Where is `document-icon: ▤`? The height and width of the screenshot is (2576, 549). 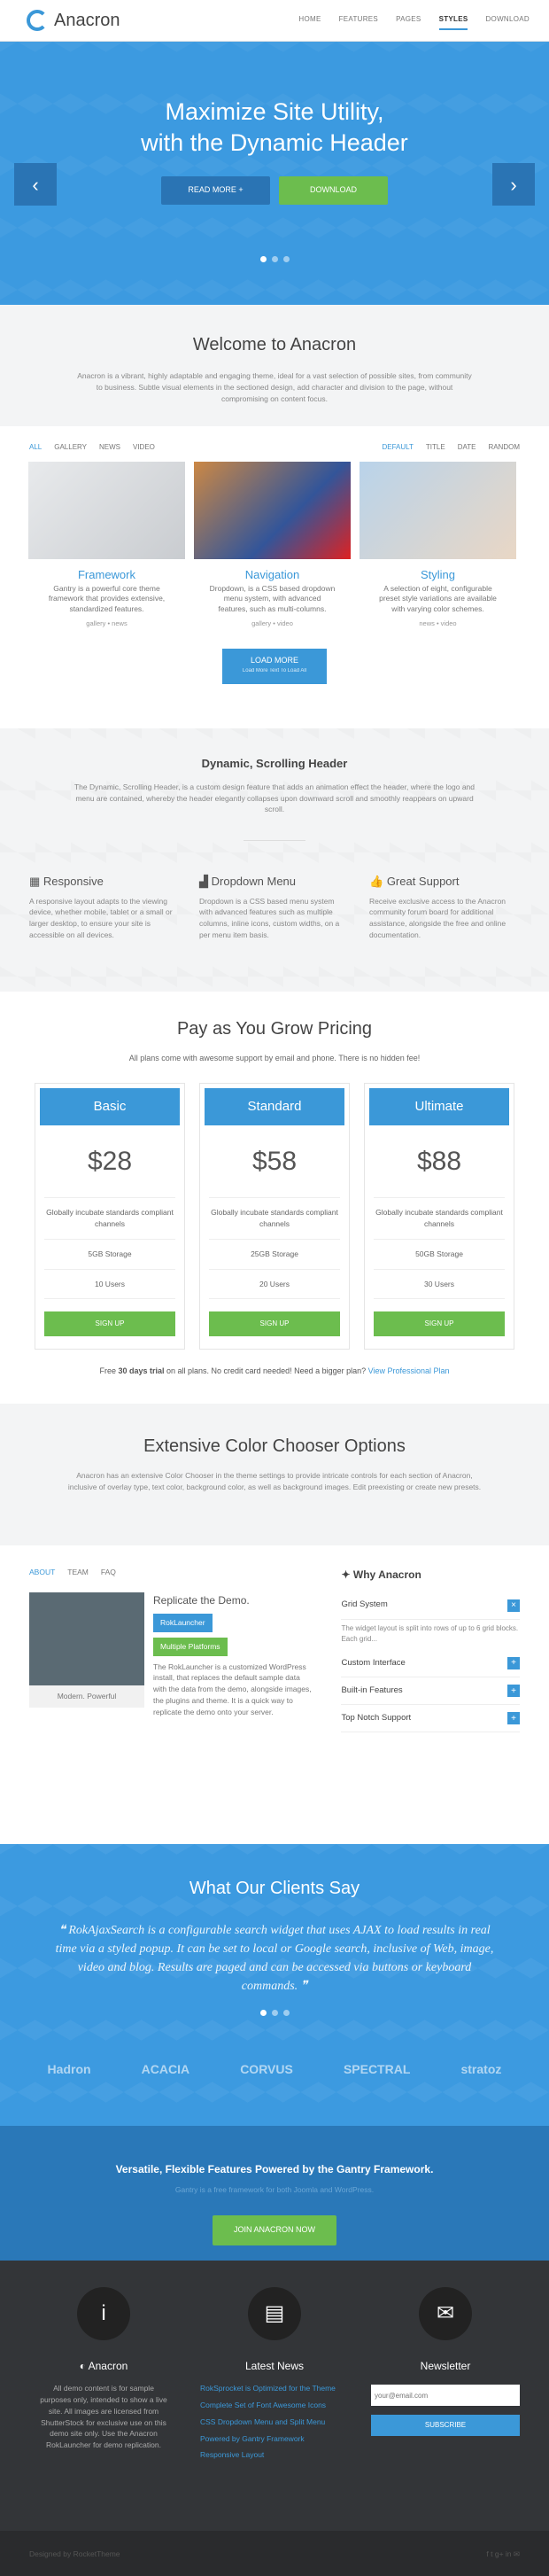 document-icon: ▤ is located at coordinates (274, 2314).